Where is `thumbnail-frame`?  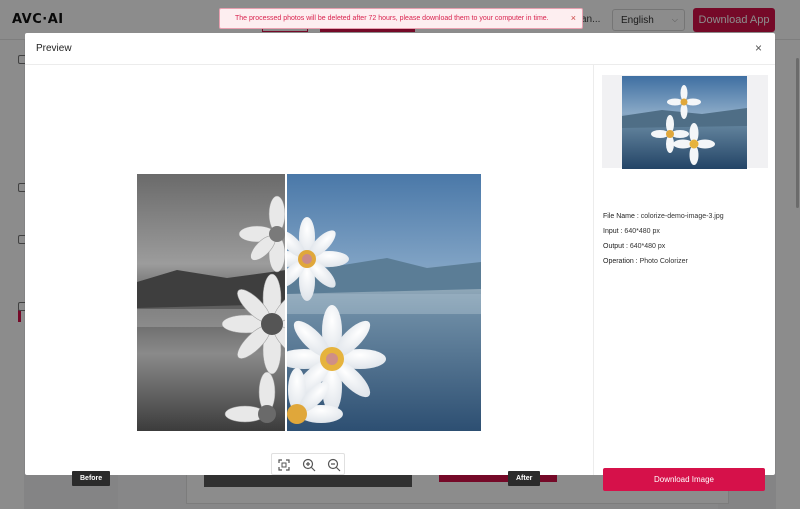 thumbnail-frame is located at coordinates (685, 122).